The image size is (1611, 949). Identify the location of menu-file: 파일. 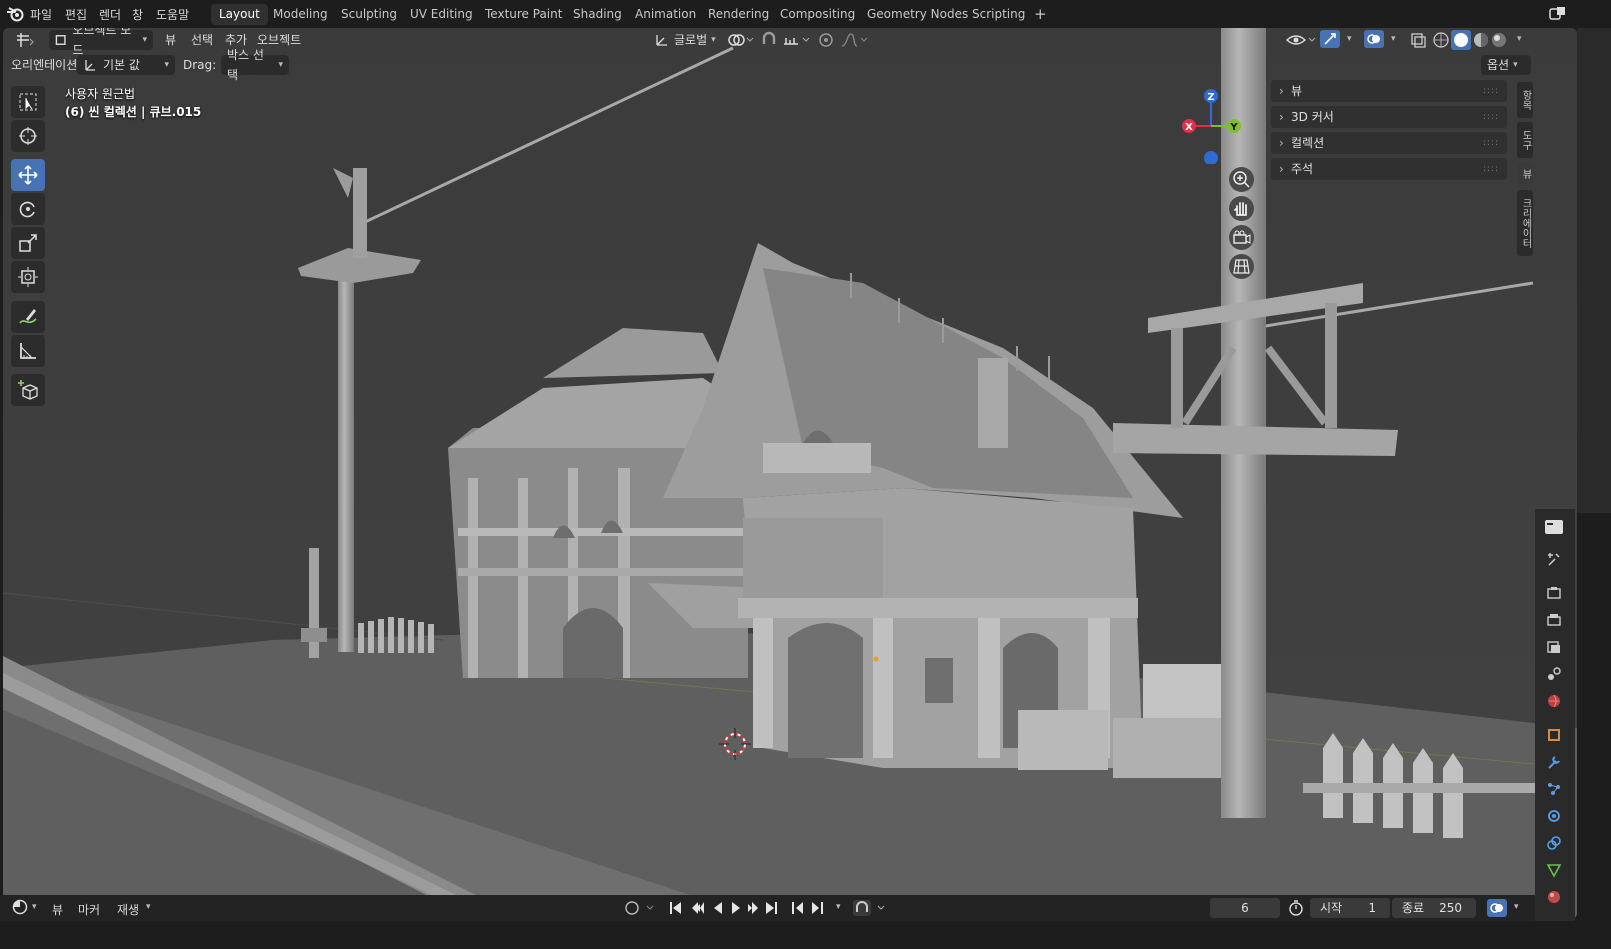
(41, 14).